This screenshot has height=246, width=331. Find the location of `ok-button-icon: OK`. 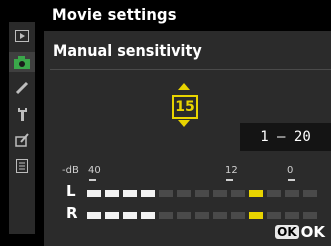

ok-button-icon: OK is located at coordinates (287, 232).